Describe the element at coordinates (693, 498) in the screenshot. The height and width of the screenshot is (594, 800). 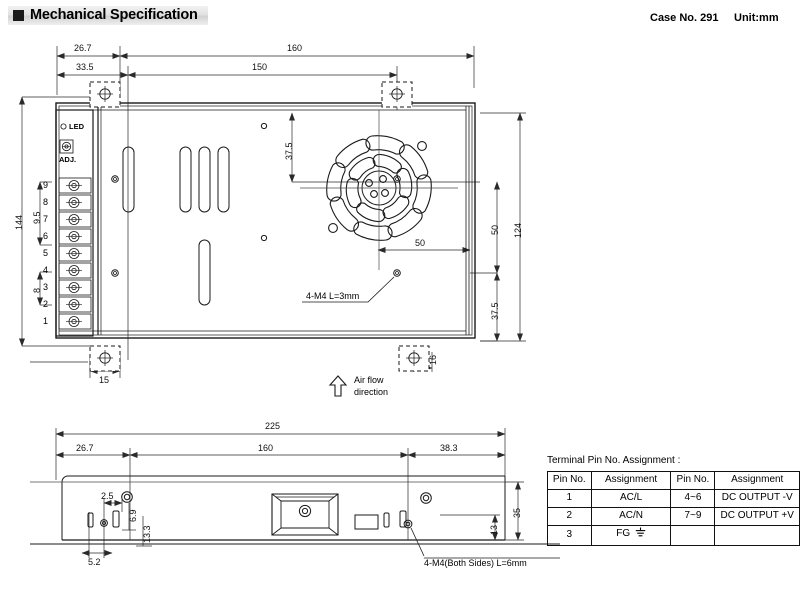
I see `cell-pin-b: 4~6` at that location.